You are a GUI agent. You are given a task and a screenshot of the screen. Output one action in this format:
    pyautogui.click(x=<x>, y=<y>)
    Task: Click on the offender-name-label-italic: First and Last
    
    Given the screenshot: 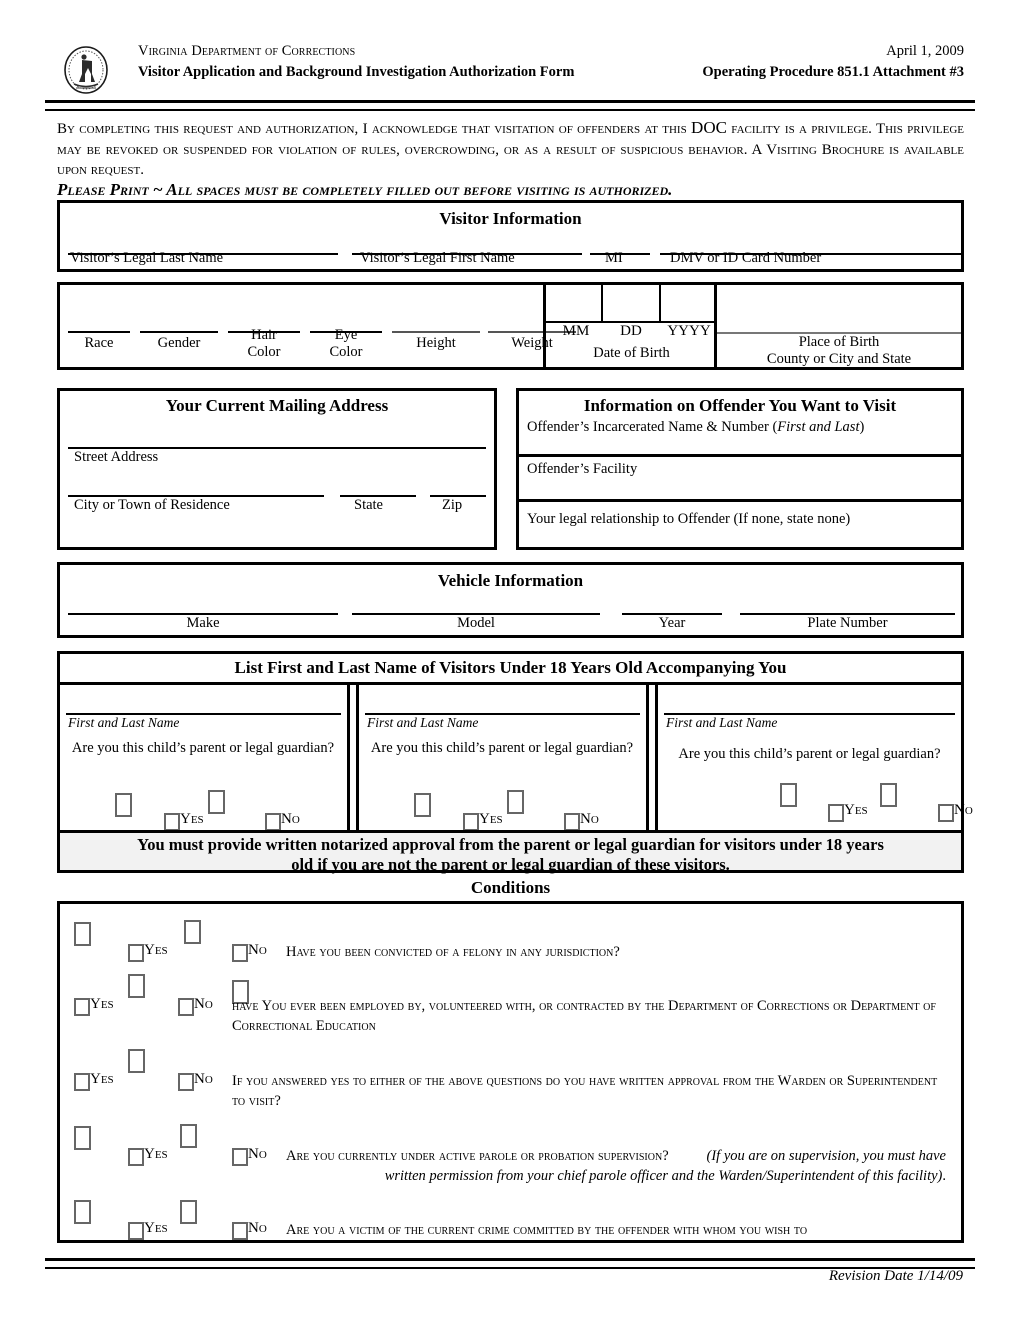 What is the action you would take?
    pyautogui.click(x=818, y=427)
    